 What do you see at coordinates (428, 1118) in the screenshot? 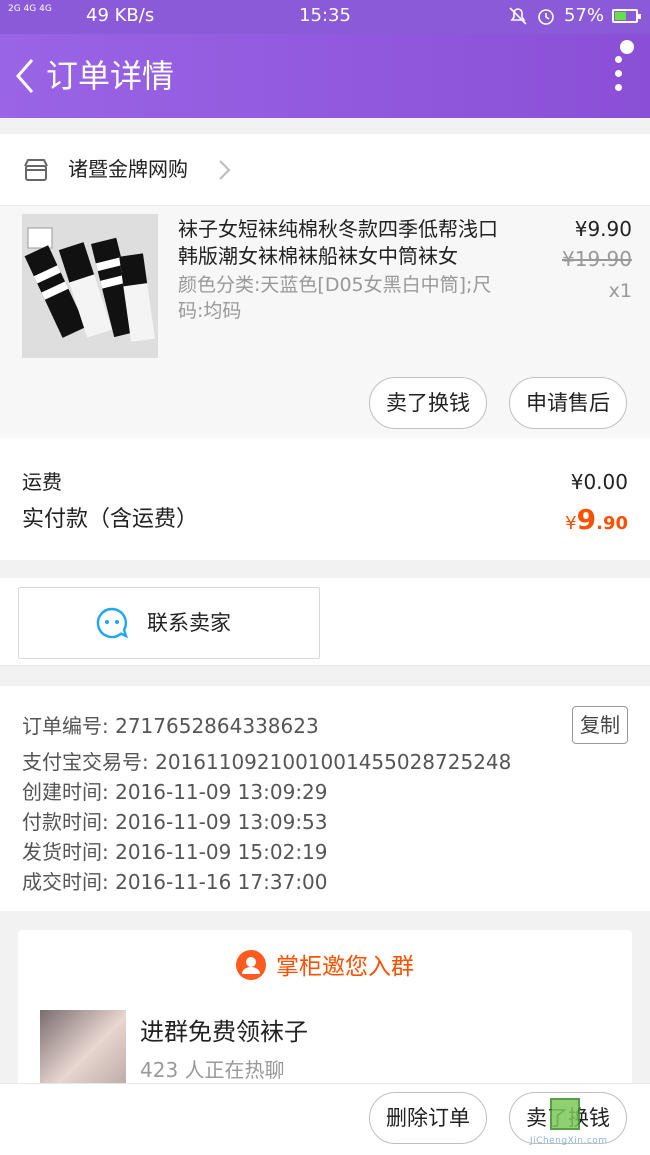
I see `delete-order-button: 删除订单` at bounding box center [428, 1118].